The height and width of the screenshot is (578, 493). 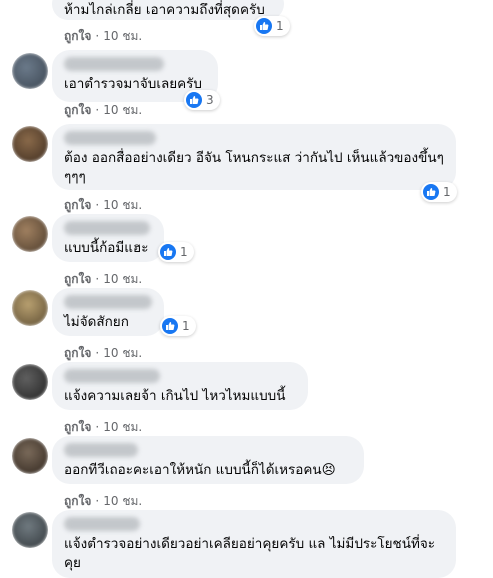 I want to click on comment-text: ห้ามไกล่เกลี่ย เอาความถึงที่สุดครับ, so click(x=164, y=10).